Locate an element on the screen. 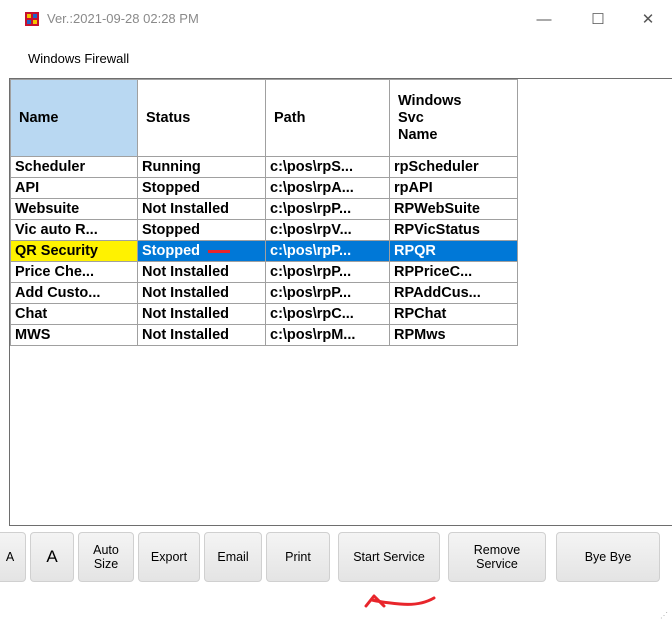 The height and width of the screenshot is (622, 672). cell-svc-name: RPQR is located at coordinates (453, 251).